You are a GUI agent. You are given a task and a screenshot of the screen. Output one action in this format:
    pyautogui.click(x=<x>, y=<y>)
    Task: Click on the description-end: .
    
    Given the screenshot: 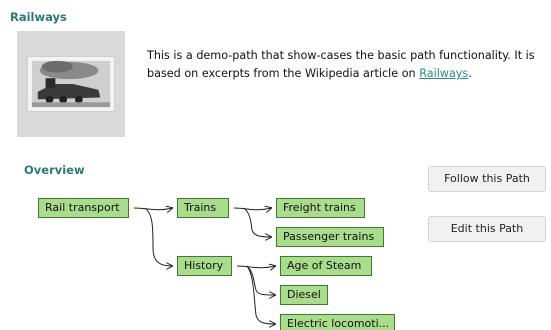 What is the action you would take?
    pyautogui.click(x=470, y=73)
    